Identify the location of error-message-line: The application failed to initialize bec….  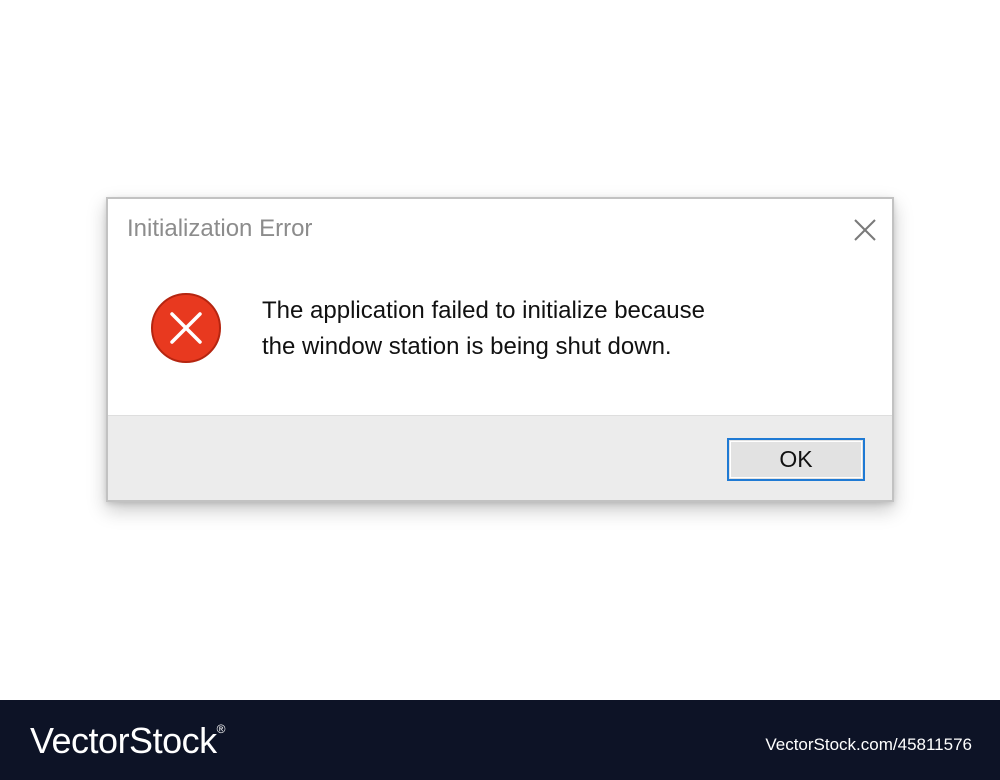
(483, 310).